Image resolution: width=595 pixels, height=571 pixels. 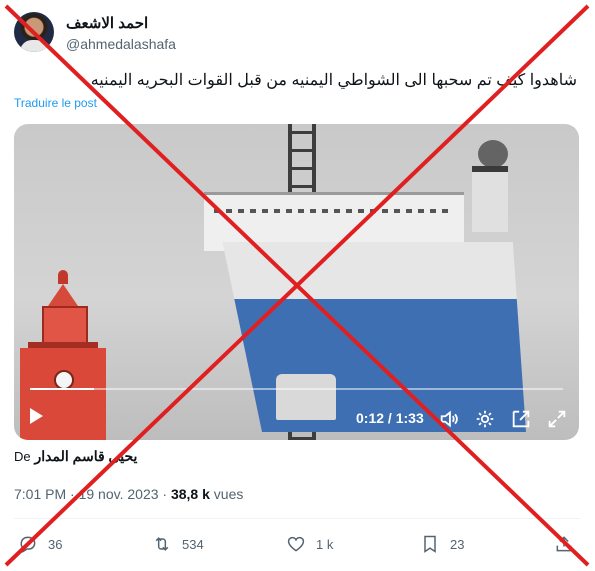 I want to click on video-time: 0:12 / 1:33, so click(x=390, y=418).